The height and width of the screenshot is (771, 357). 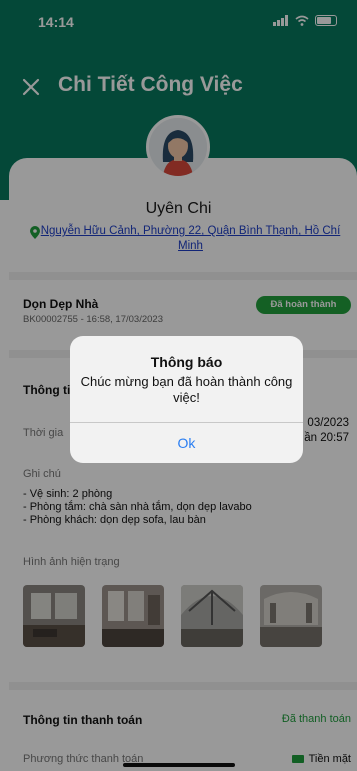 I want to click on dialog-title: Thông báo, so click(x=186, y=362).